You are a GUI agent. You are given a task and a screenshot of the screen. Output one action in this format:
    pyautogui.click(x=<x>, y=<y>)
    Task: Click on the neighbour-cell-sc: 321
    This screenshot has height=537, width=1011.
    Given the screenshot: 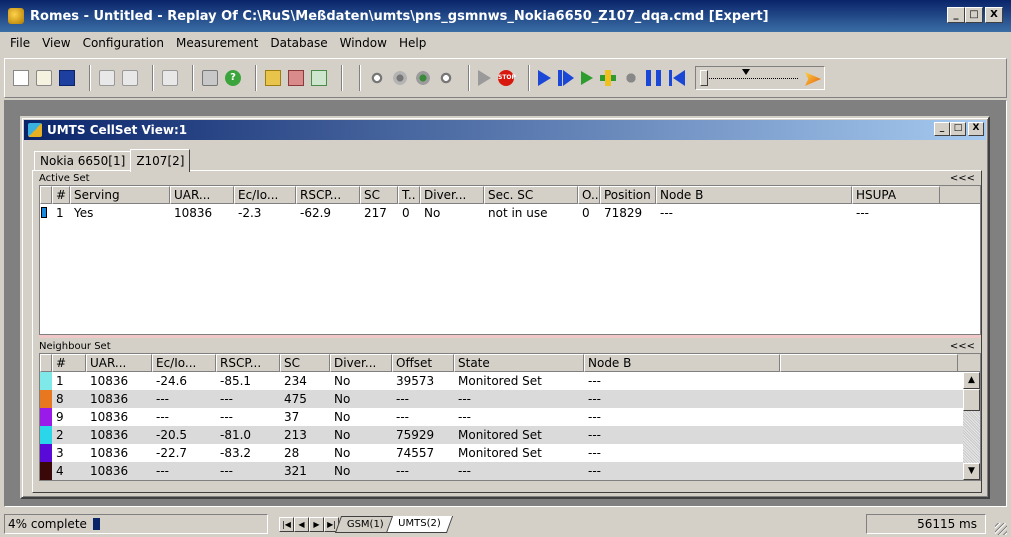 What is the action you would take?
    pyautogui.click(x=295, y=471)
    